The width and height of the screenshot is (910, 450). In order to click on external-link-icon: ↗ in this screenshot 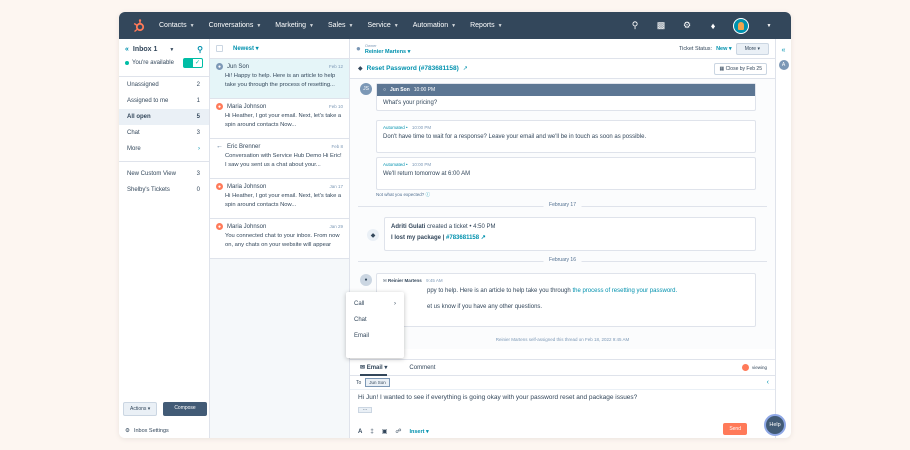, I will do `click(465, 68)`.